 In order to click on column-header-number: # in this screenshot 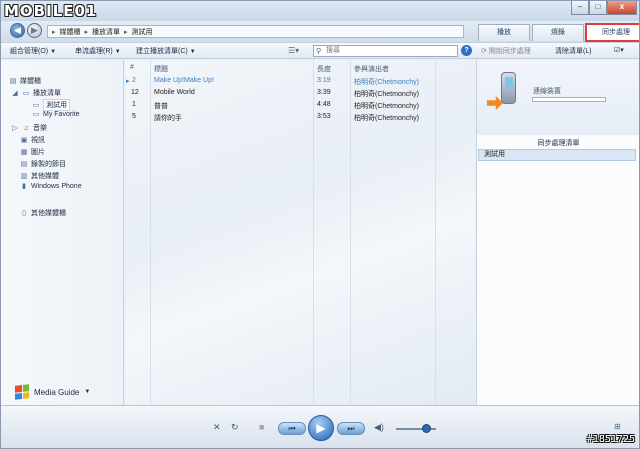, I will do `click(132, 67)`.